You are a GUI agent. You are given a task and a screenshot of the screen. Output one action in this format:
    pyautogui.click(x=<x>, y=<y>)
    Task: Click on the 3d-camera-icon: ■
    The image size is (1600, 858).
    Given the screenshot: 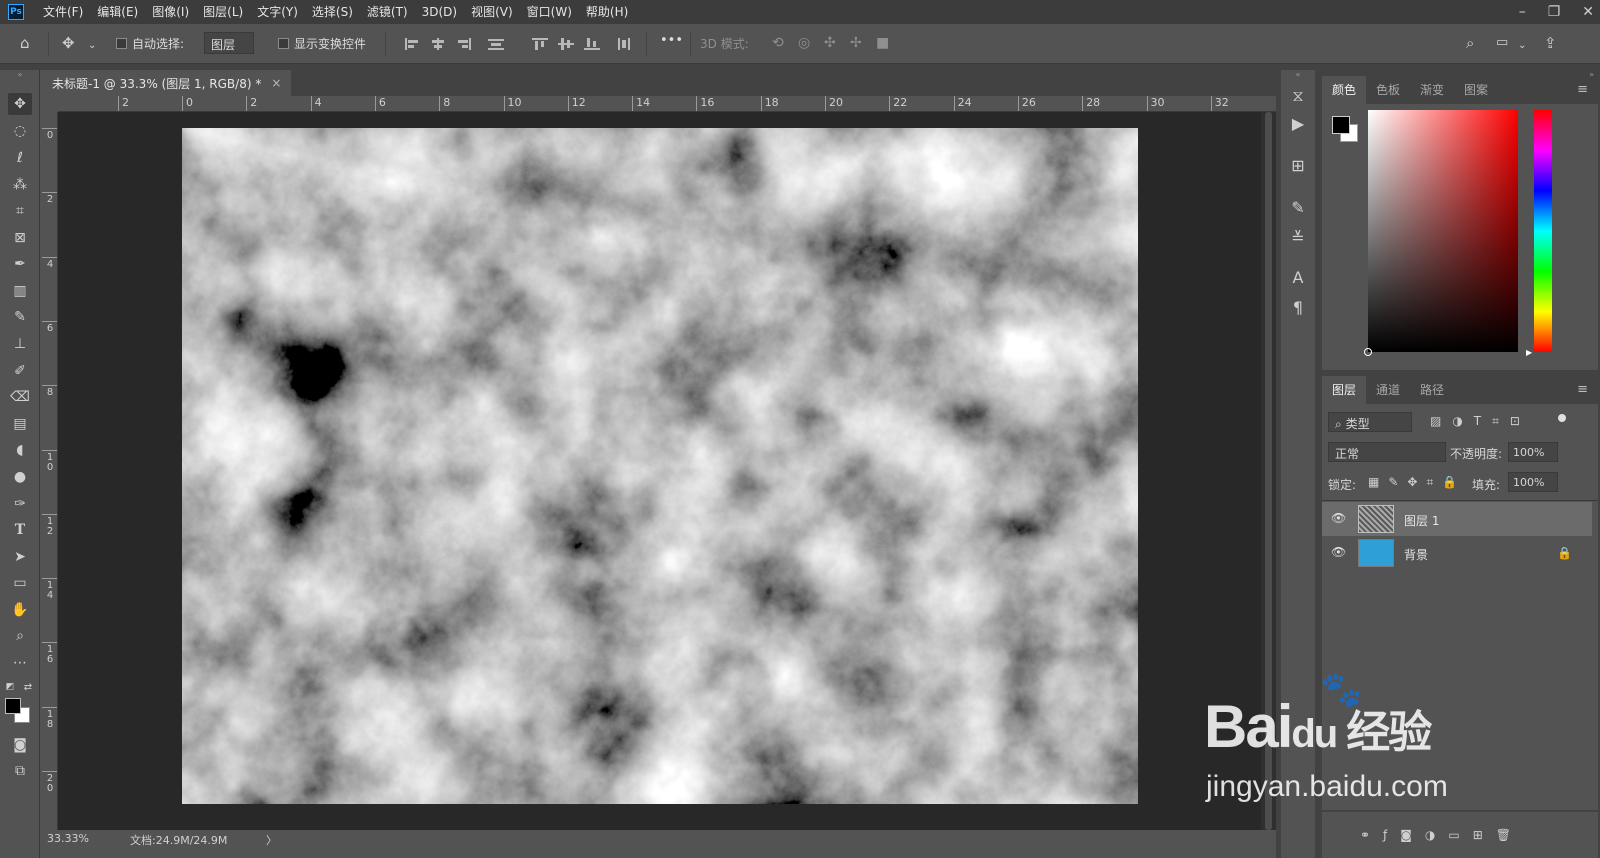 What is the action you would take?
    pyautogui.click(x=882, y=43)
    